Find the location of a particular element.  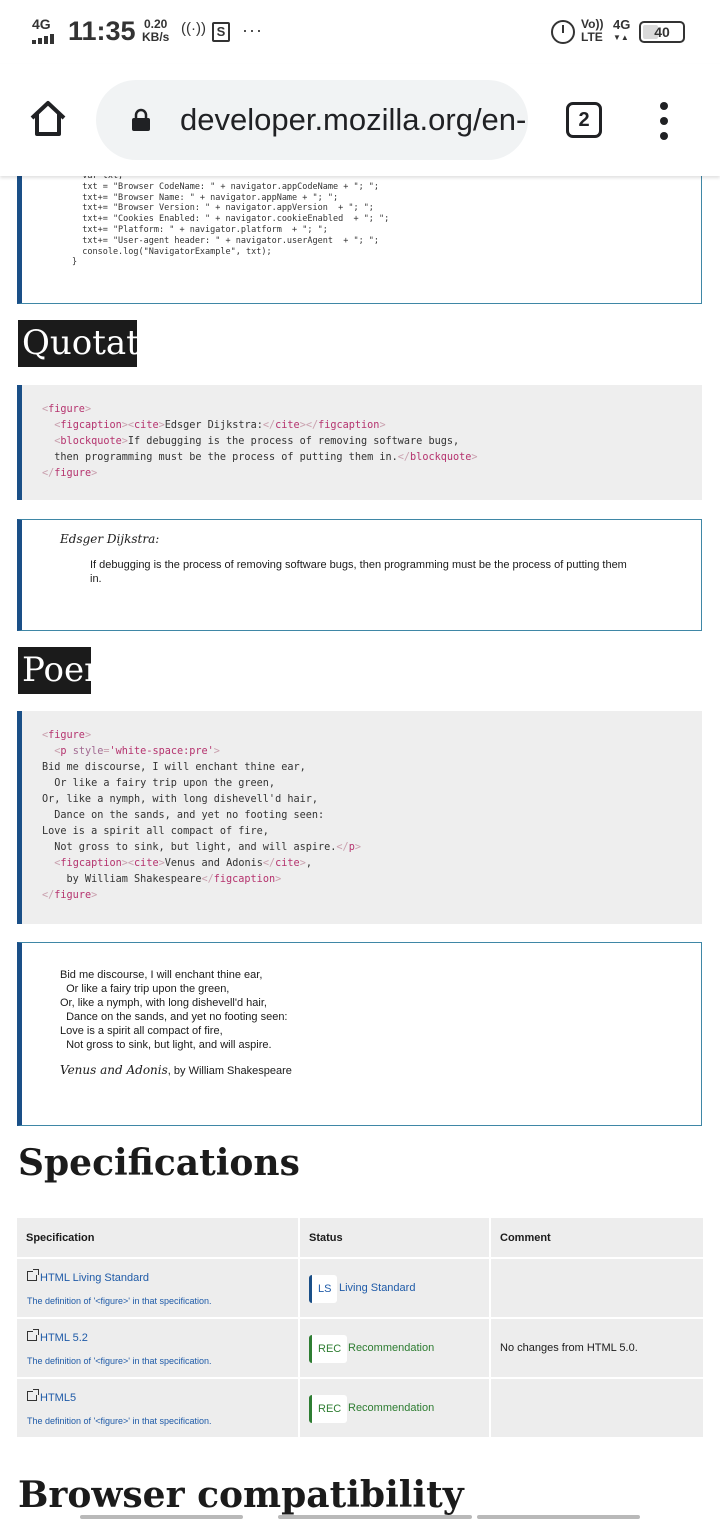

spec-link: HTML5 is located at coordinates (51, 1396).